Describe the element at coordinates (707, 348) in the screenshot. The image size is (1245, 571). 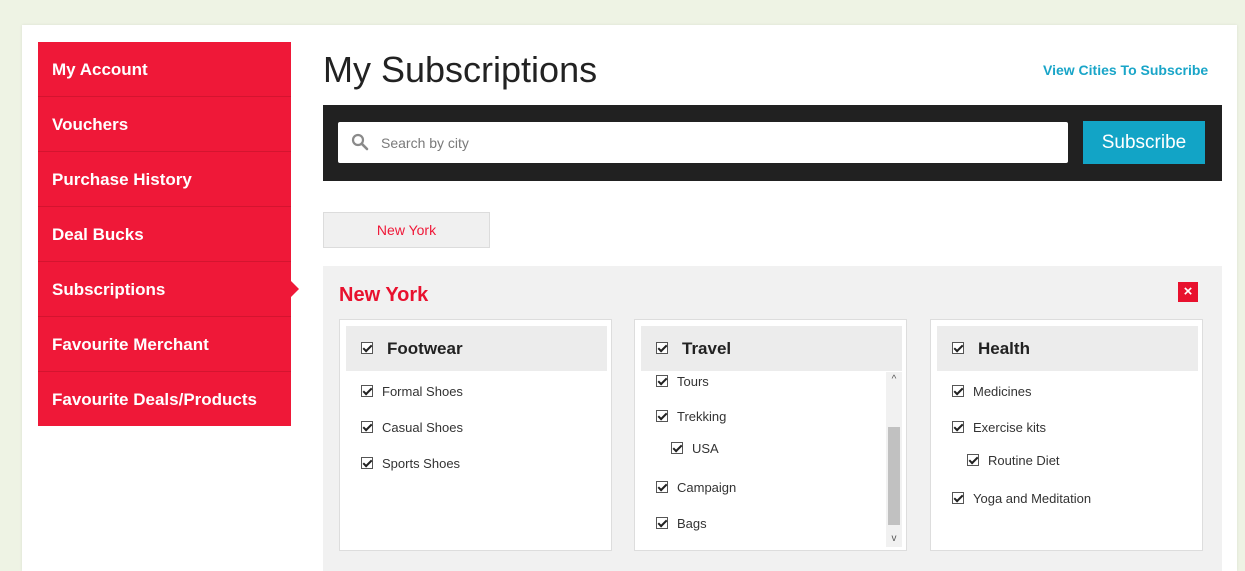
I see `category-label: Travel` at that location.